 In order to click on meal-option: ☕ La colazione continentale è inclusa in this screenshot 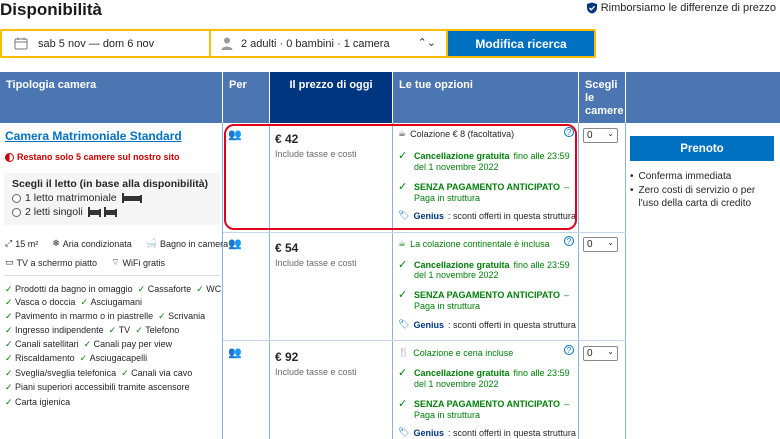, I will do `click(474, 243)`.